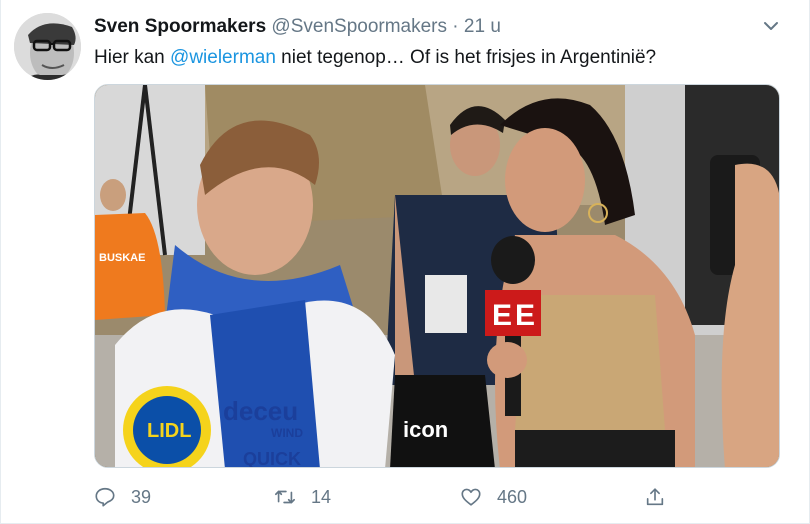  What do you see at coordinates (502, 315) in the screenshot?
I see `mic-flag-left: E` at bounding box center [502, 315].